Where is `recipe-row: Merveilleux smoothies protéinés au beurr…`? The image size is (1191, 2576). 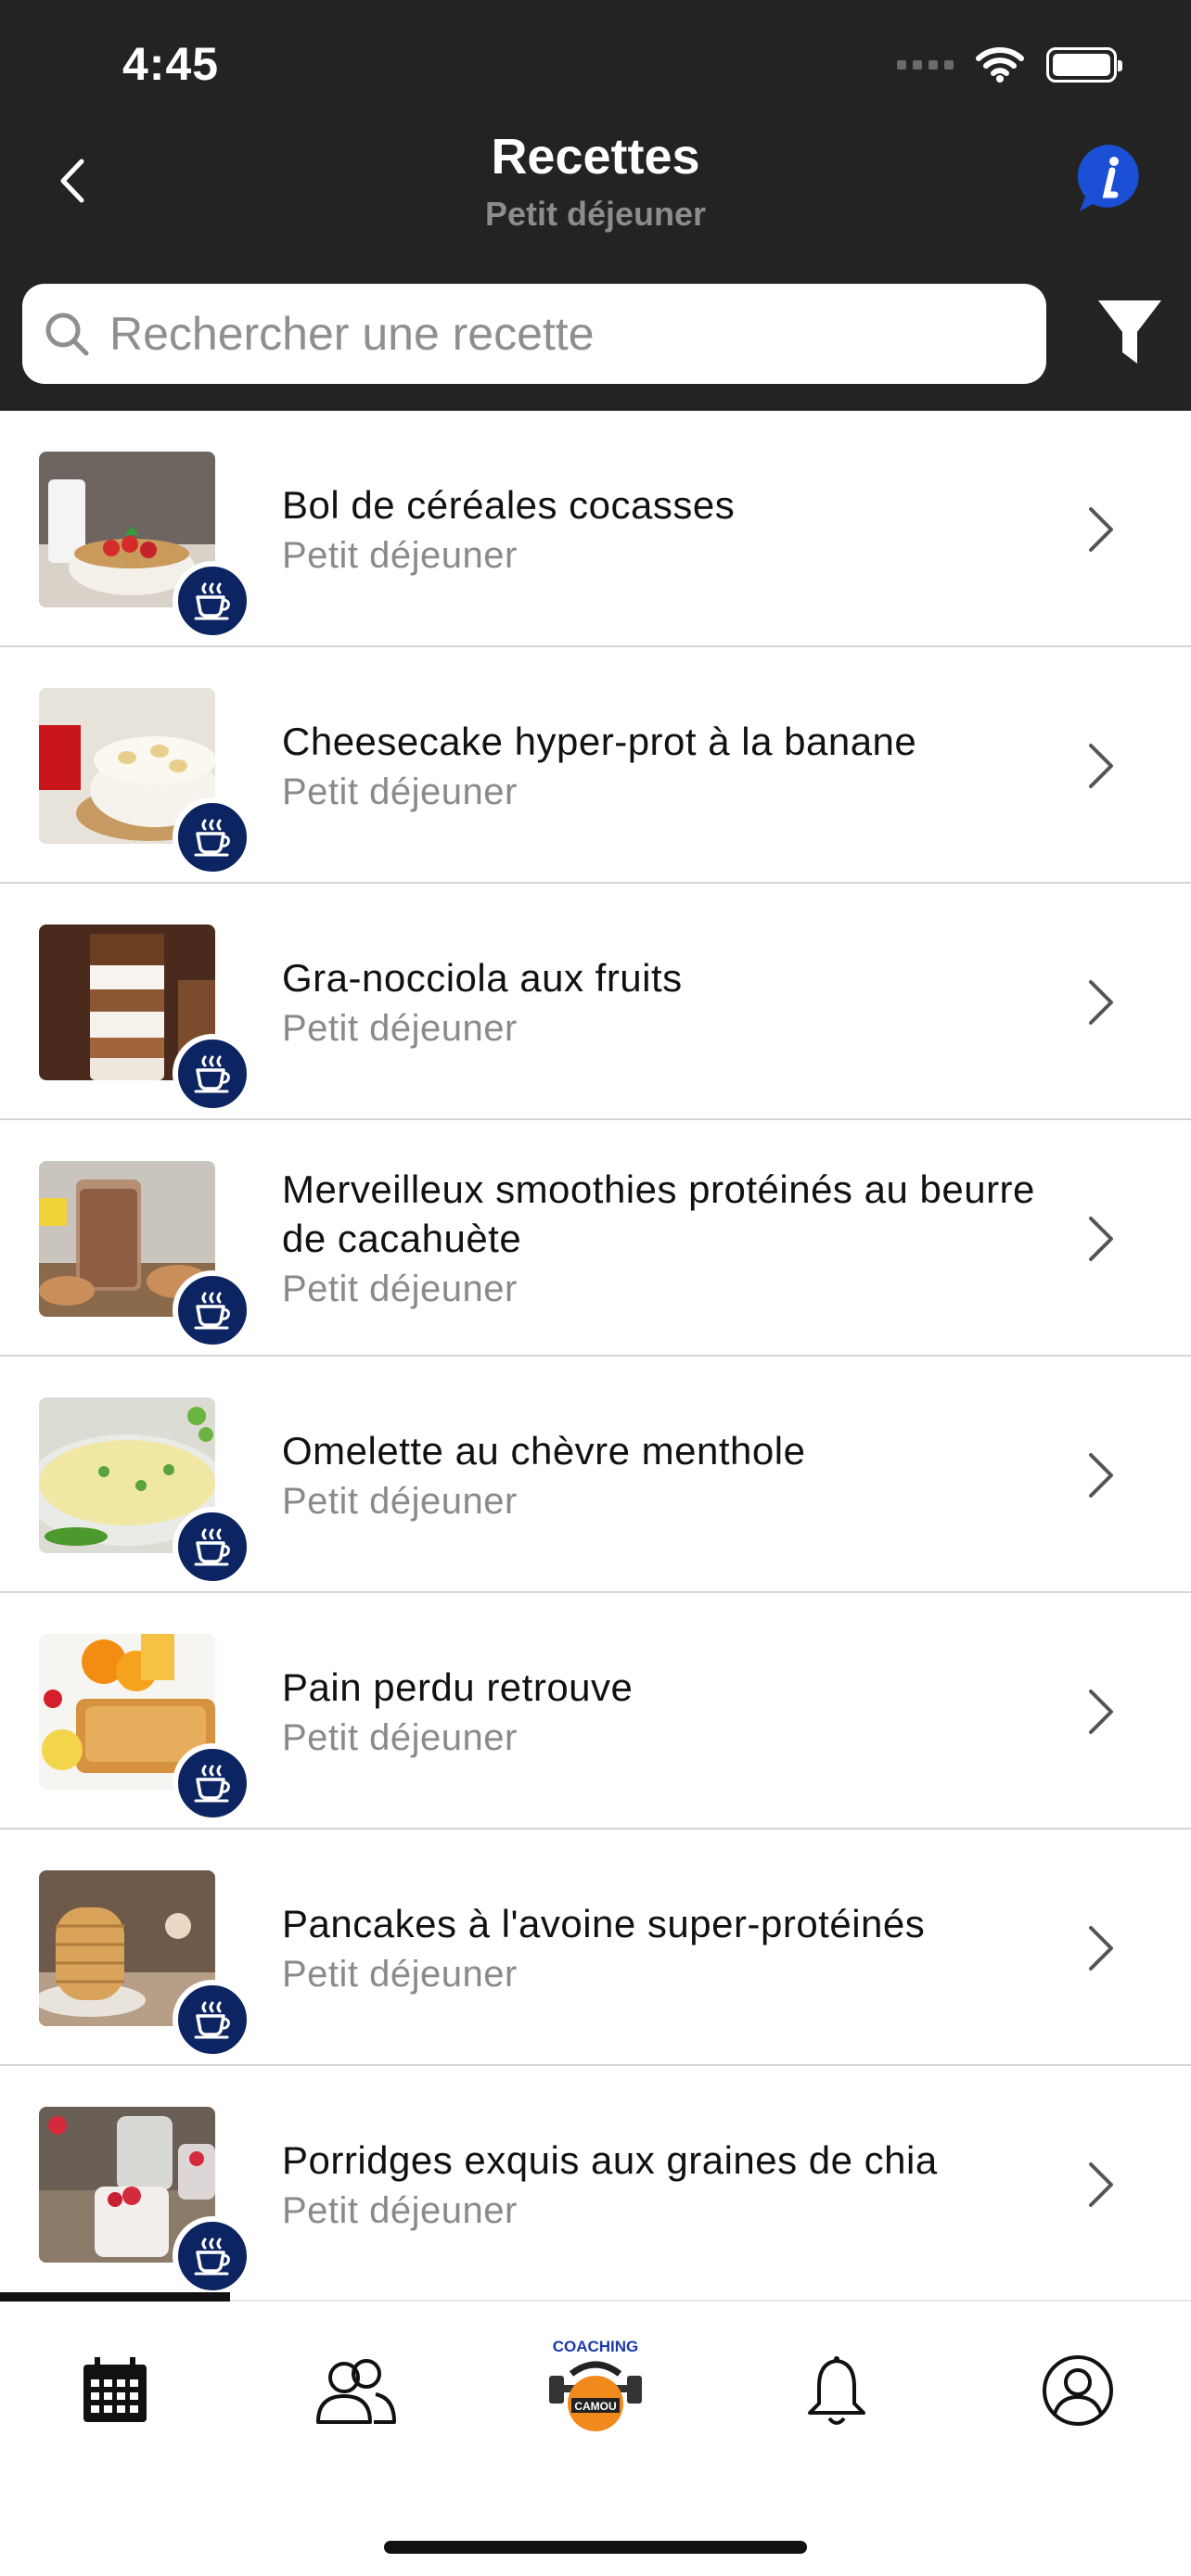 recipe-row: Merveilleux smoothies protéinés au beurr… is located at coordinates (595, 1238).